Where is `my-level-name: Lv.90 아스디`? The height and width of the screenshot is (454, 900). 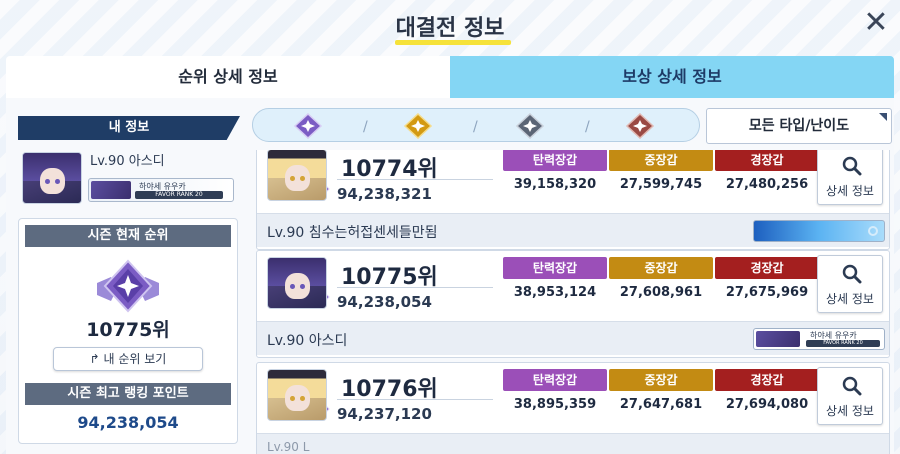
my-level-name: Lv.90 아스디 is located at coordinates (127, 161).